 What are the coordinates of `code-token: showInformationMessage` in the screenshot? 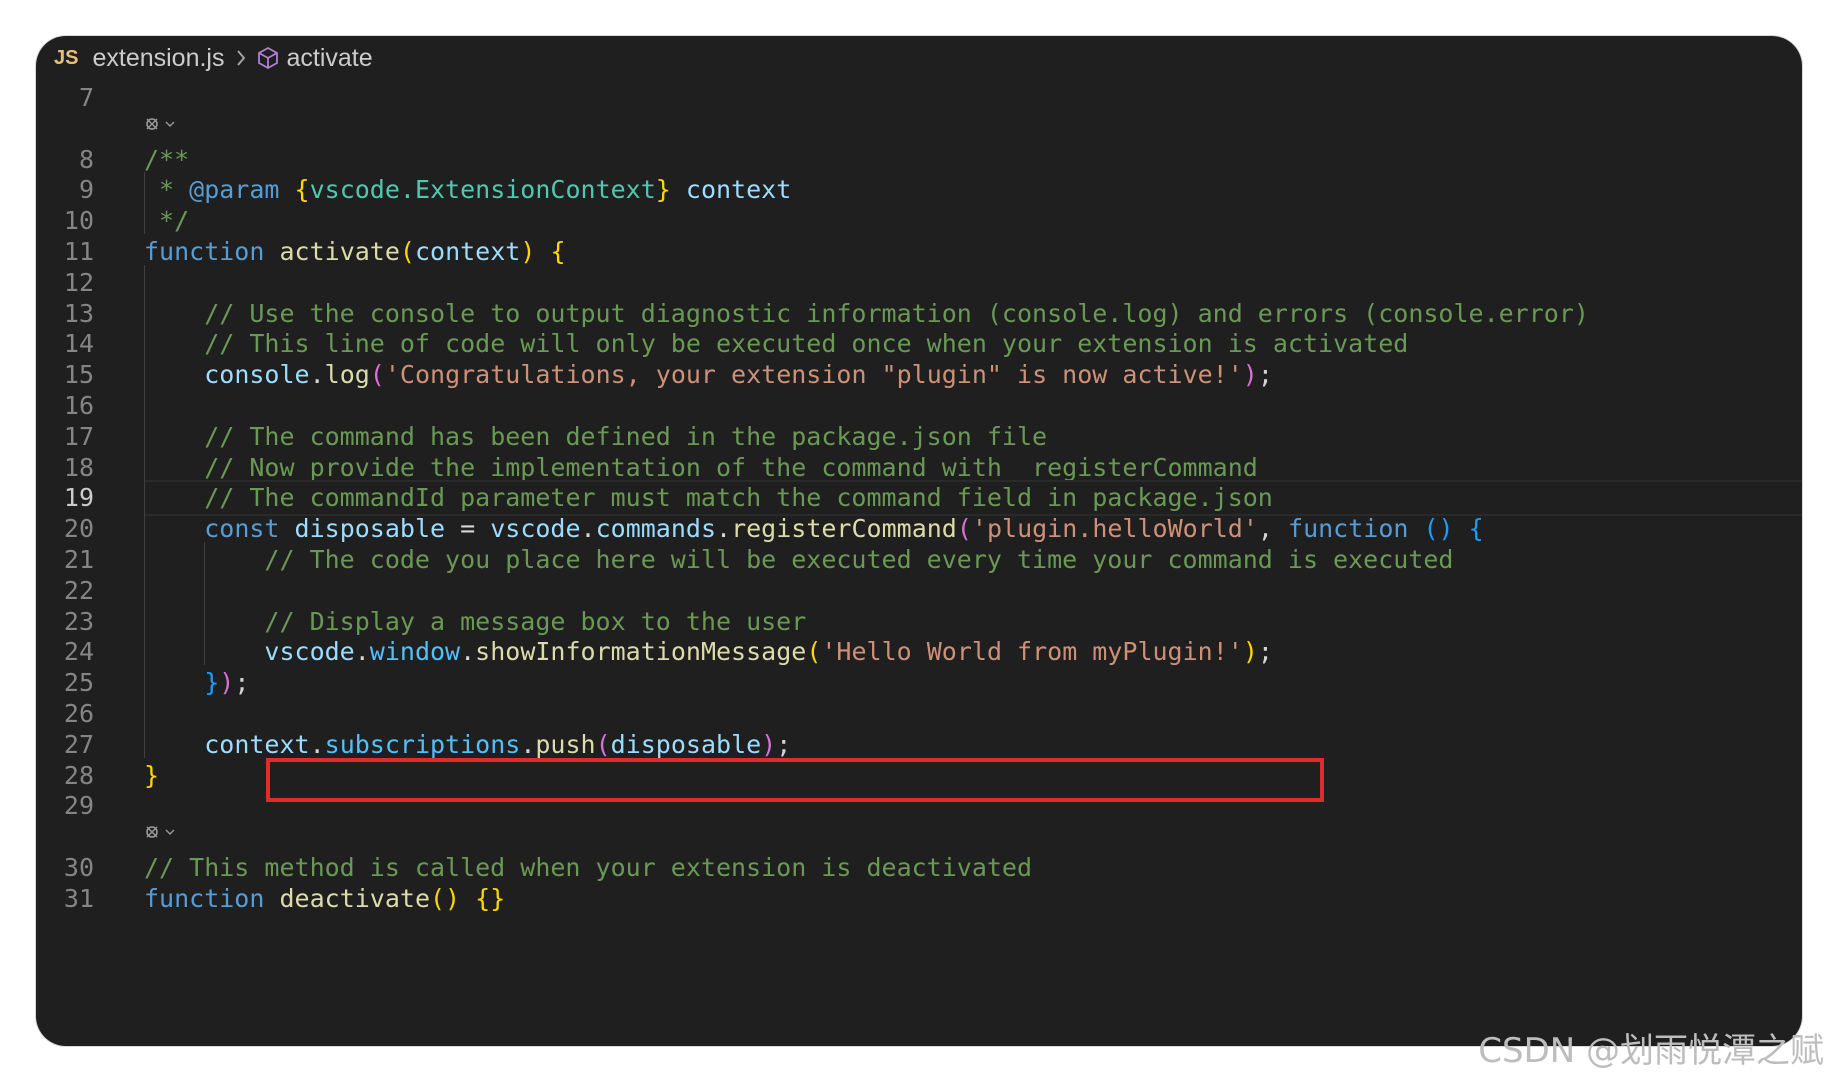 It's located at (641, 652).